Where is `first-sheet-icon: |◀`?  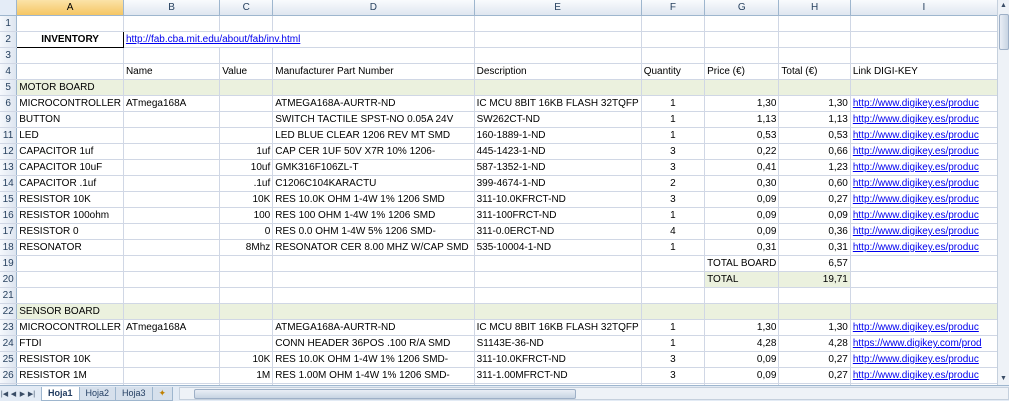
first-sheet-icon: |◀ is located at coordinates (4, 394).